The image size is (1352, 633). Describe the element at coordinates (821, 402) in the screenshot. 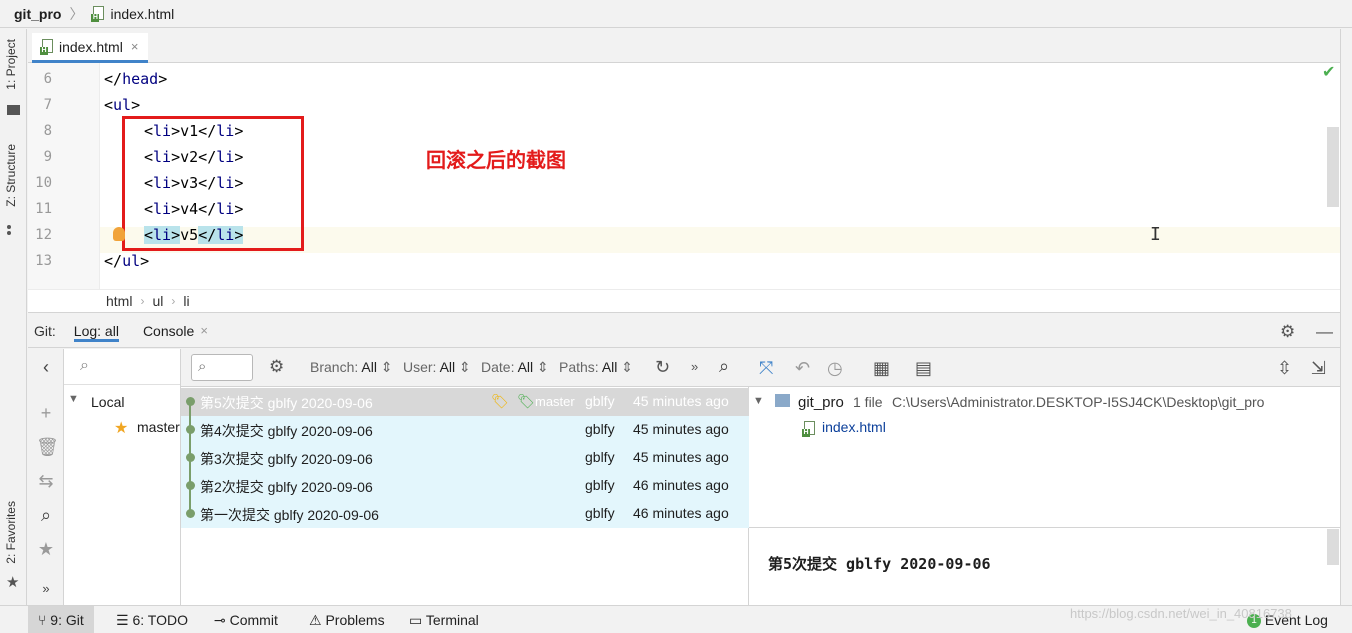

I see `changed-root: git_pro` at that location.